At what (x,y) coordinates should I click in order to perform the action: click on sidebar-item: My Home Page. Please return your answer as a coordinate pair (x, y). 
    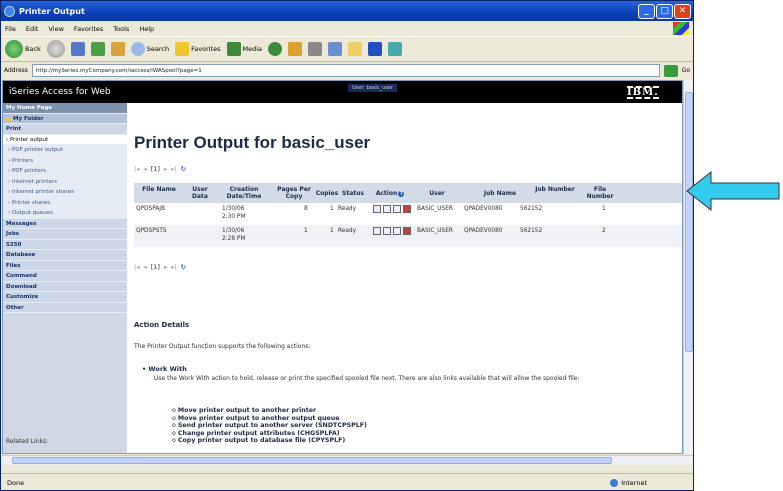
    Looking at the image, I should click on (65, 108).